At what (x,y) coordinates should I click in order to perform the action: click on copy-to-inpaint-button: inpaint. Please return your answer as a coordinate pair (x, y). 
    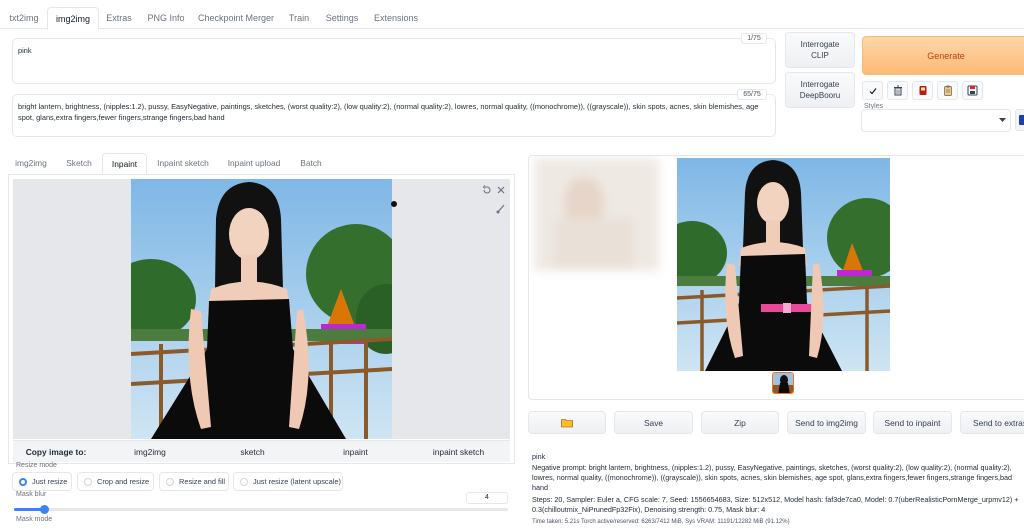
    Looking at the image, I should click on (355, 452).